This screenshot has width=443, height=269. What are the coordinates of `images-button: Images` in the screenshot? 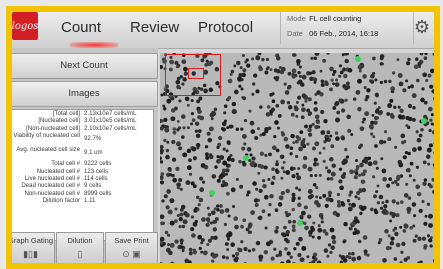 It's located at (84, 94).